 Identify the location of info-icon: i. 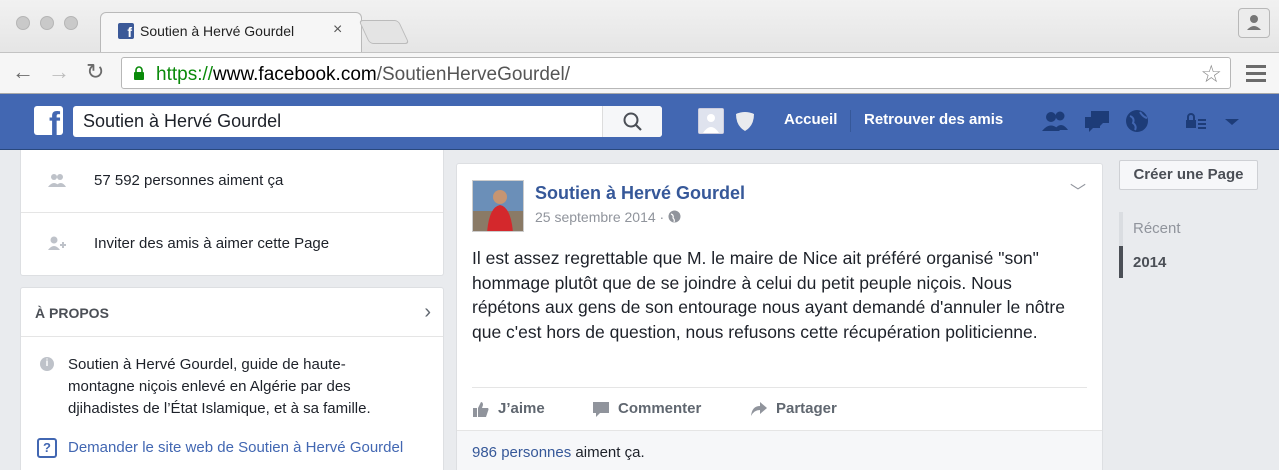
(47, 364).